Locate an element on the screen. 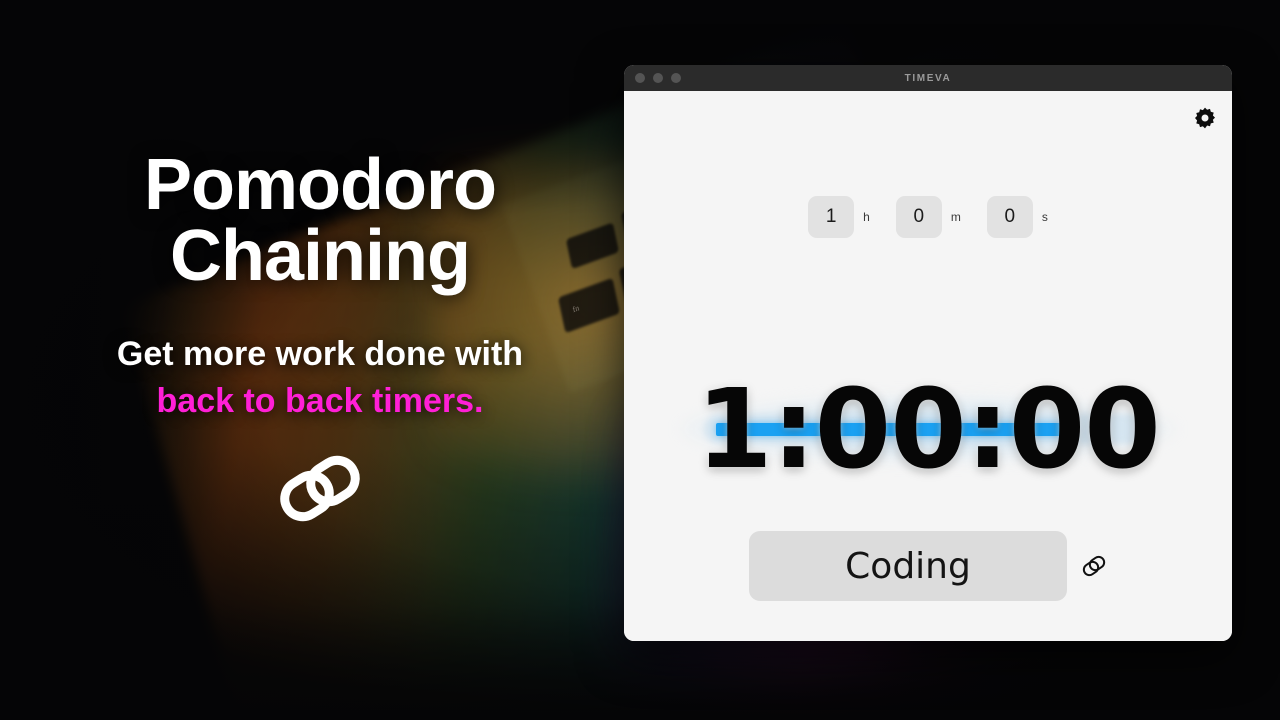  gear-icon is located at coordinates (1205, 118).